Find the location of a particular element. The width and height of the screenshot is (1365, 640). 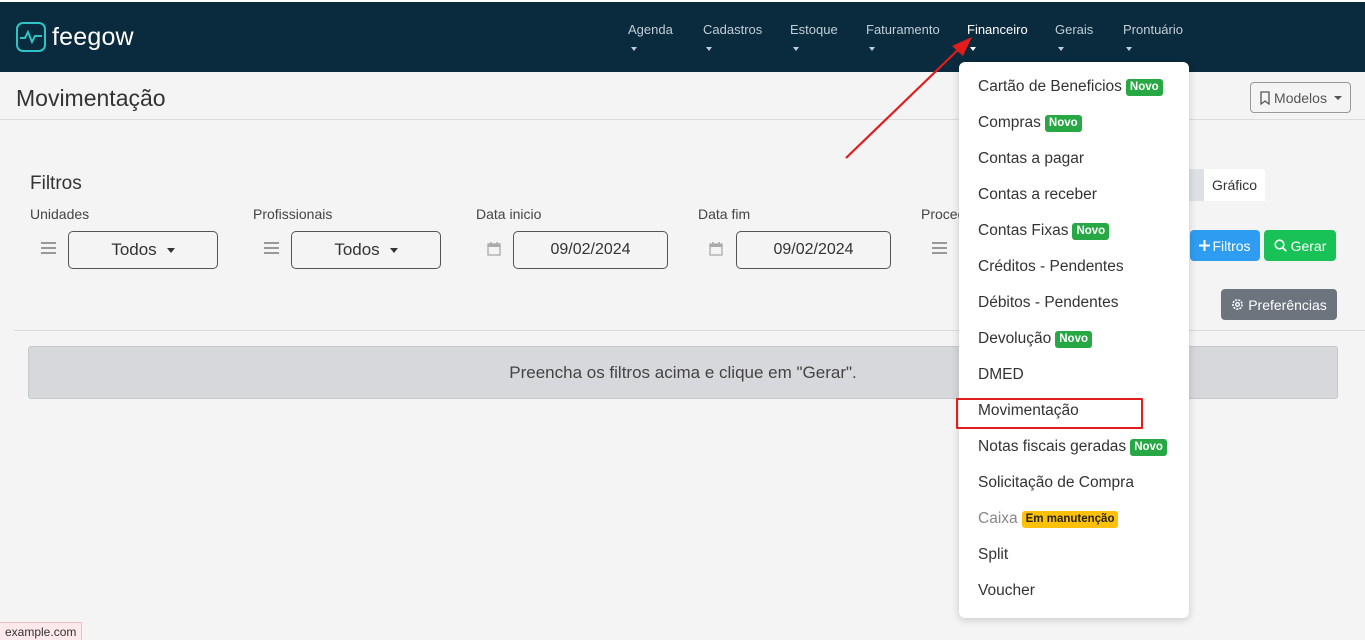

data-inicio-input: 09/02/2024 is located at coordinates (590, 250).